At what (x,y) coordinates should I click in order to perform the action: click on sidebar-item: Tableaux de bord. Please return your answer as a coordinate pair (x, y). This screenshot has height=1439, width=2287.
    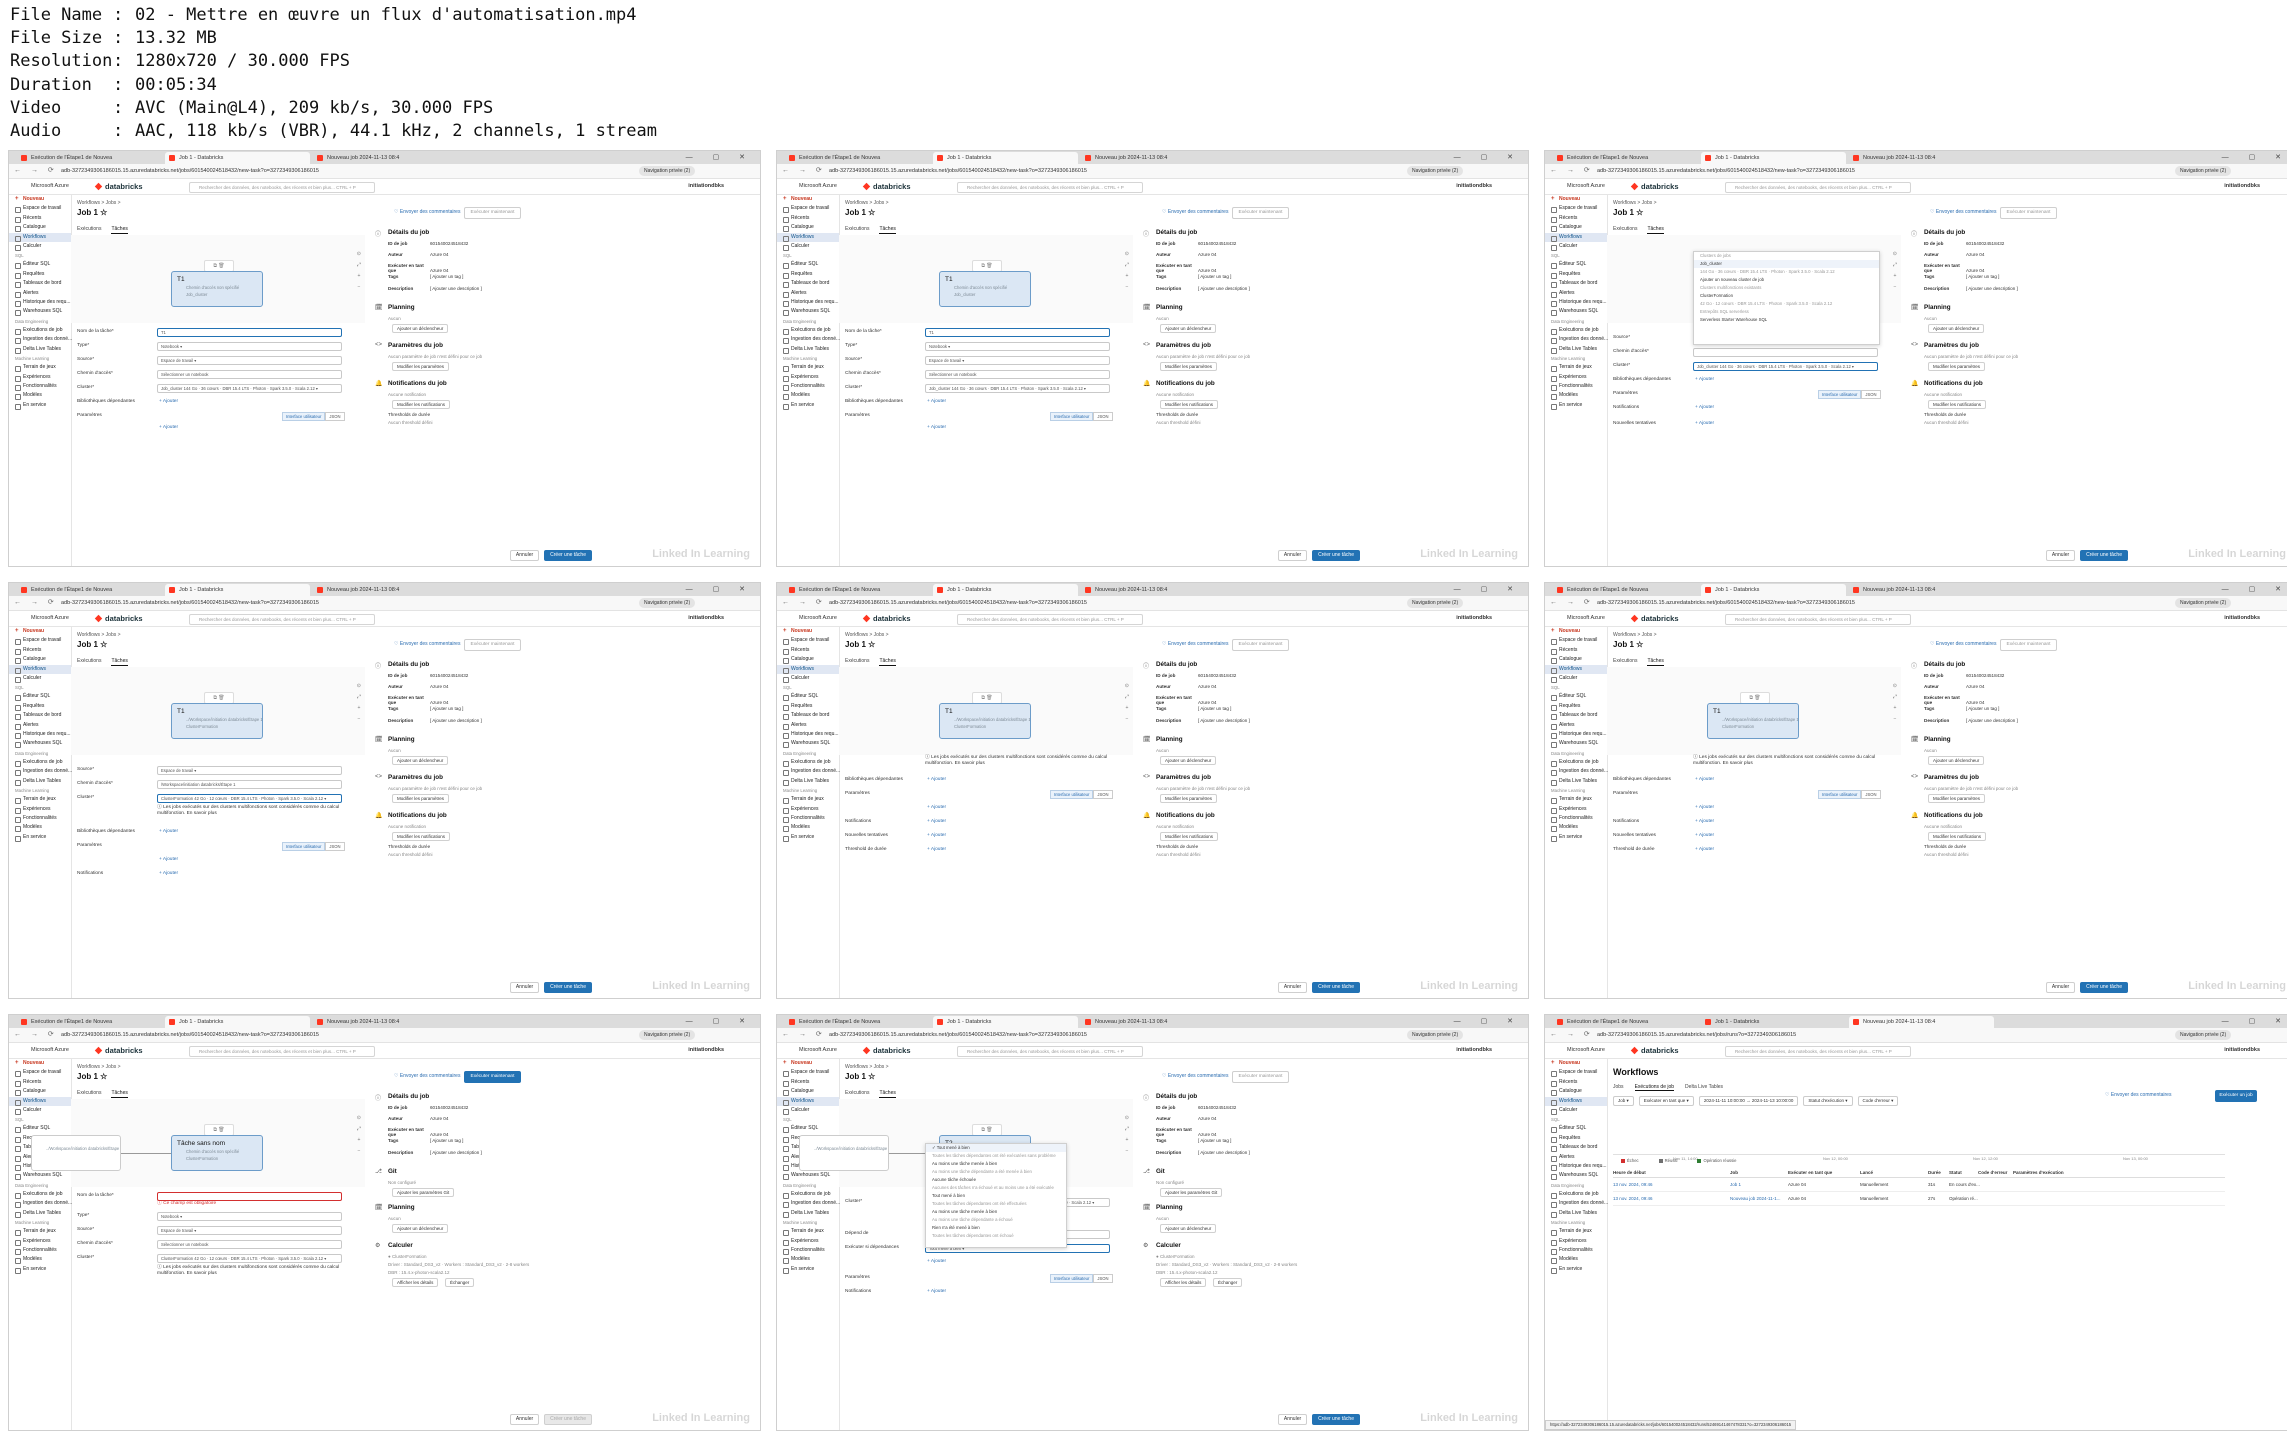
    Looking at the image, I should click on (1576, 284).